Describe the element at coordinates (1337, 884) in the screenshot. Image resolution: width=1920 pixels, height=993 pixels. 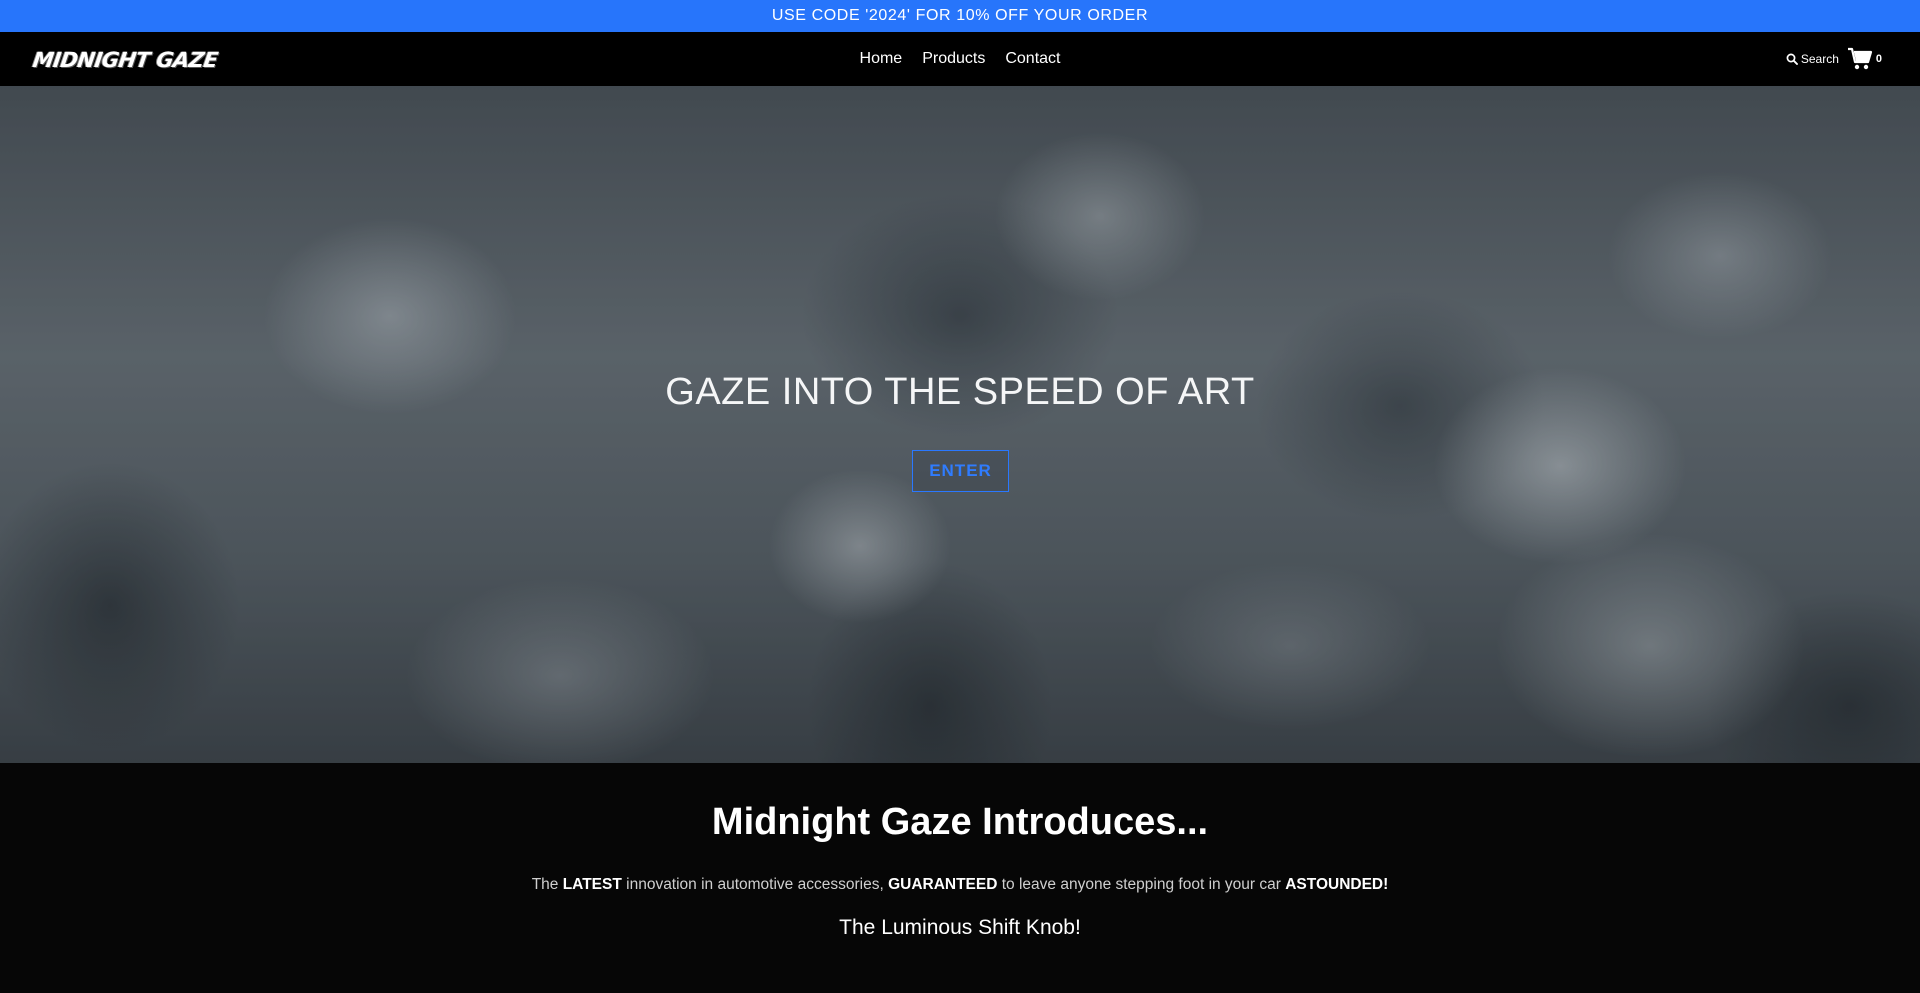
I see `intro-text-emphasis: ASTOUNDED!` at that location.